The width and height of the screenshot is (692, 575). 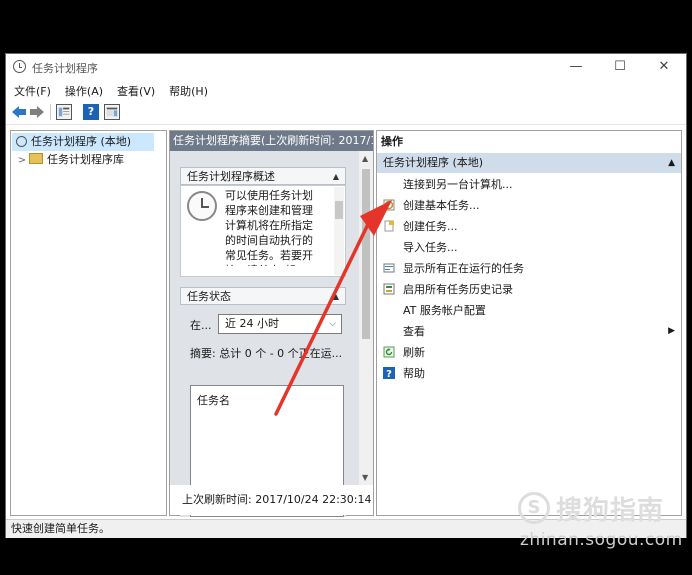 I want to click on watermark-brand: 搜狗指南, so click(x=610, y=511).